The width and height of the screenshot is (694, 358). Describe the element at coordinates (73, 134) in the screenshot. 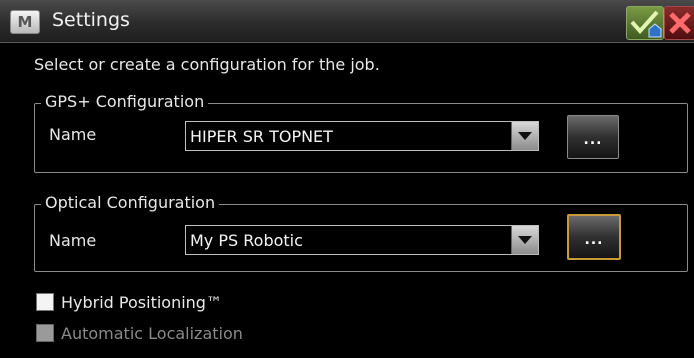

I see `gps-name-label: Name` at that location.